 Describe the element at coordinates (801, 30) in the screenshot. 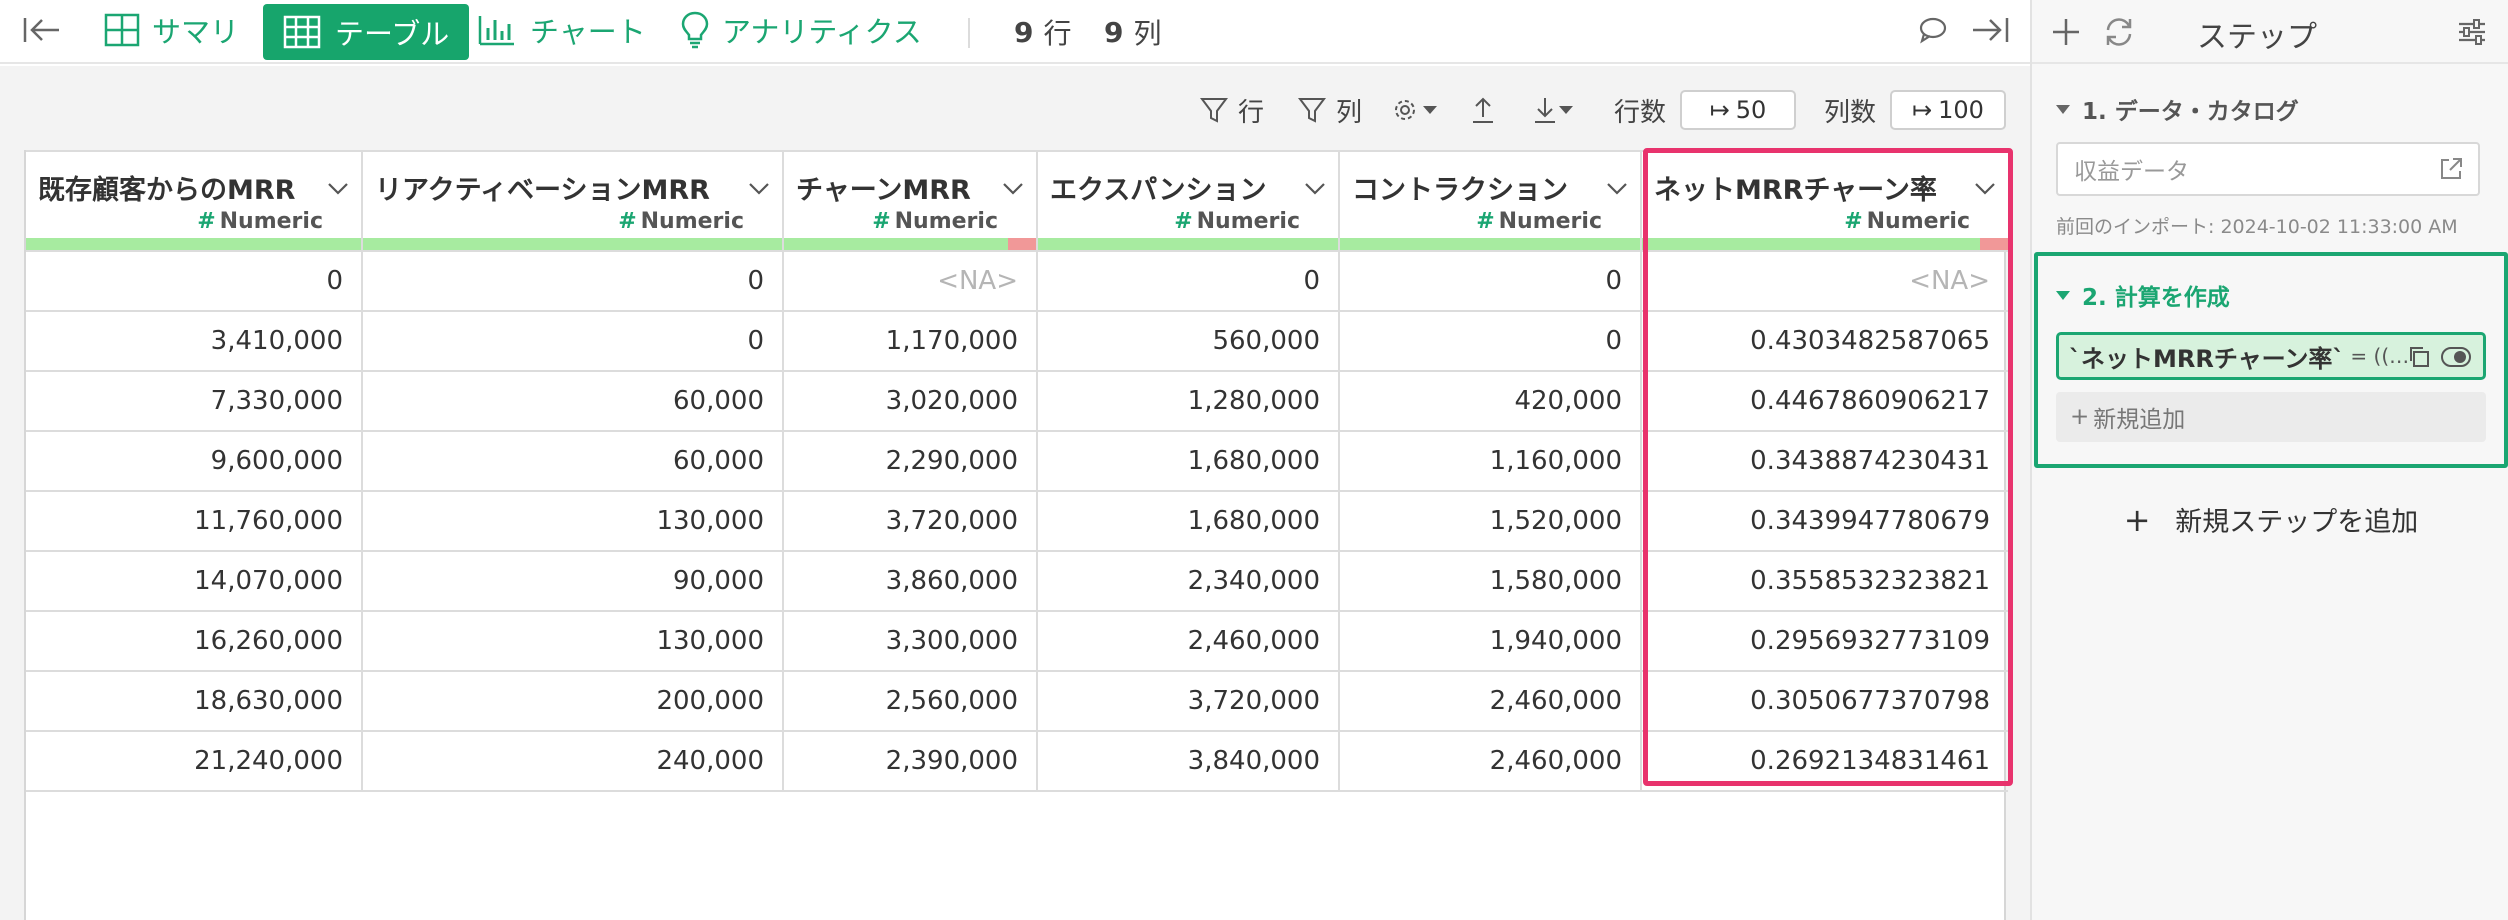

I see `tab-analytics: アナリティクス` at that location.